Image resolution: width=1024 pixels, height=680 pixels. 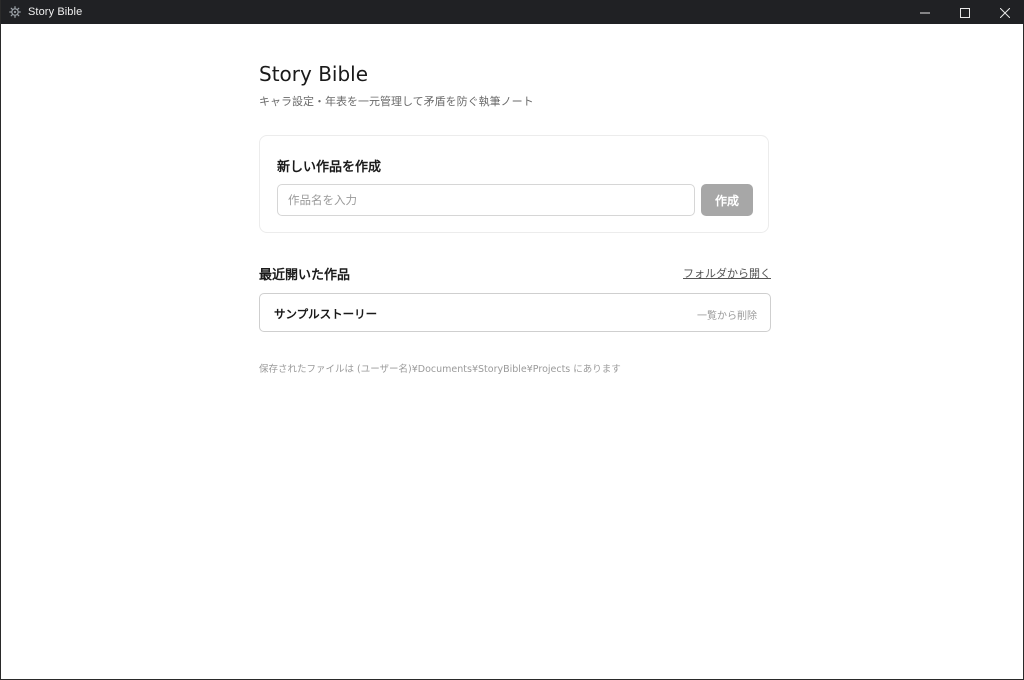 I want to click on close-button, so click(x=1004, y=12).